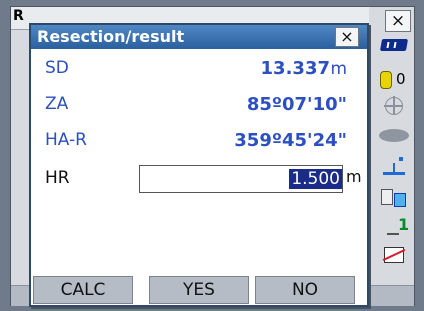 The image size is (424, 311). I want to click on crosshair-status, so click(394, 110).